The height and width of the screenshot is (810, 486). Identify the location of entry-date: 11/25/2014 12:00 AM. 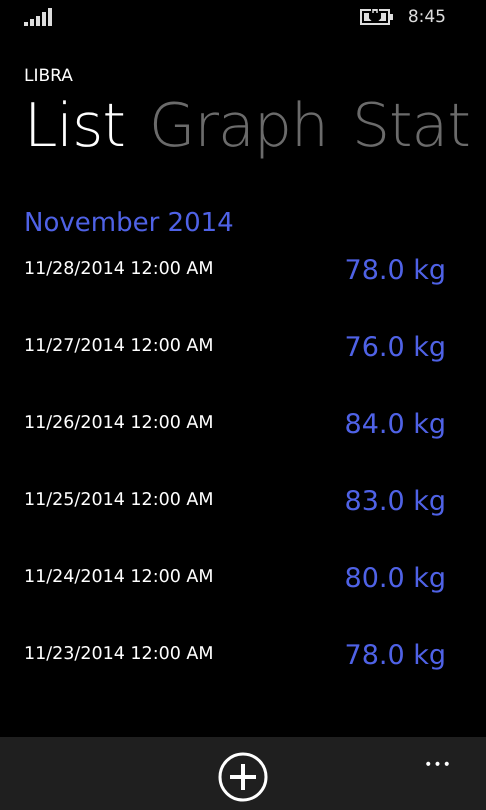
(119, 500).